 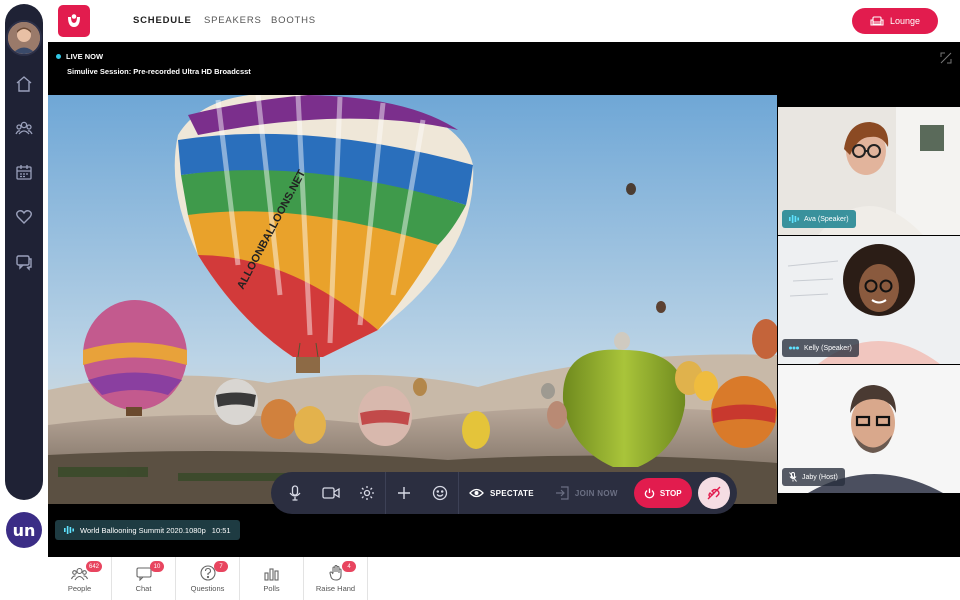 I want to click on speaker-tile-kelly: Kelly (Speaker), so click(x=869, y=300).